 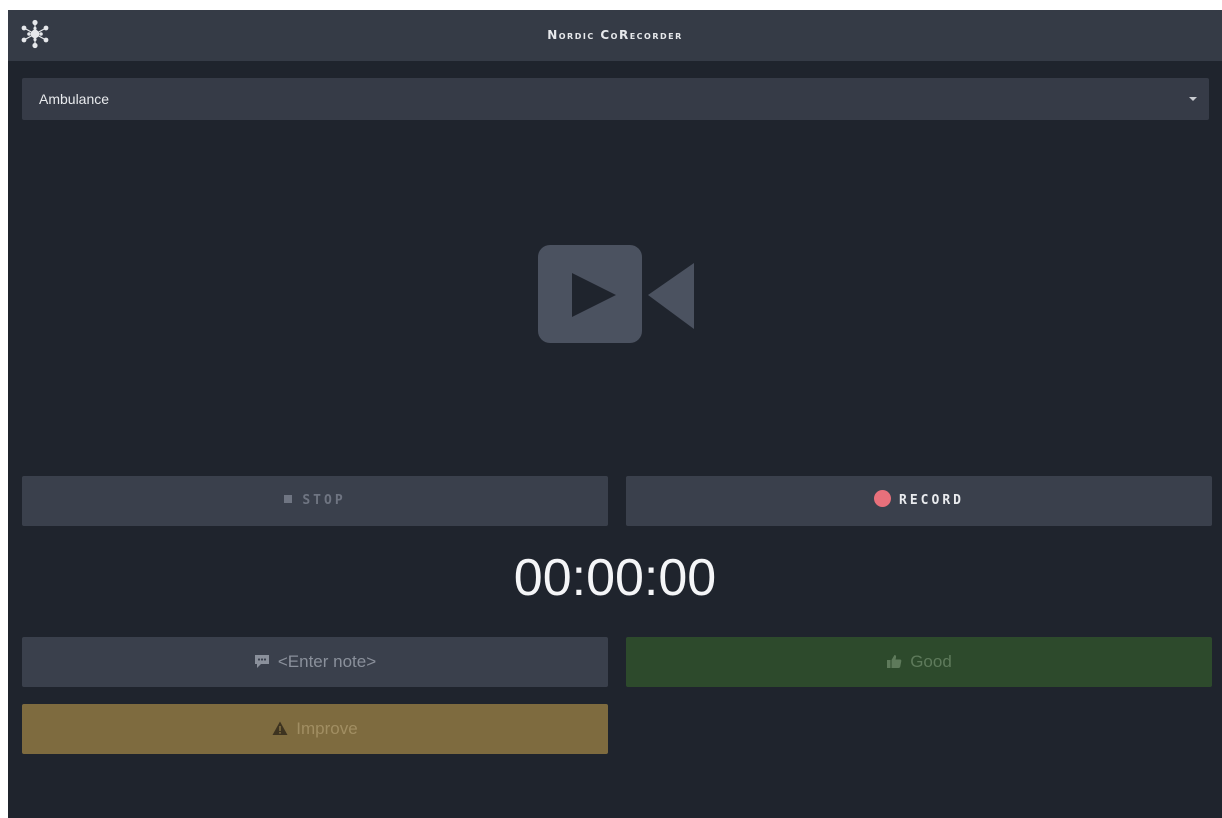 I want to click on chevron-down-icon, so click(x=1193, y=99).